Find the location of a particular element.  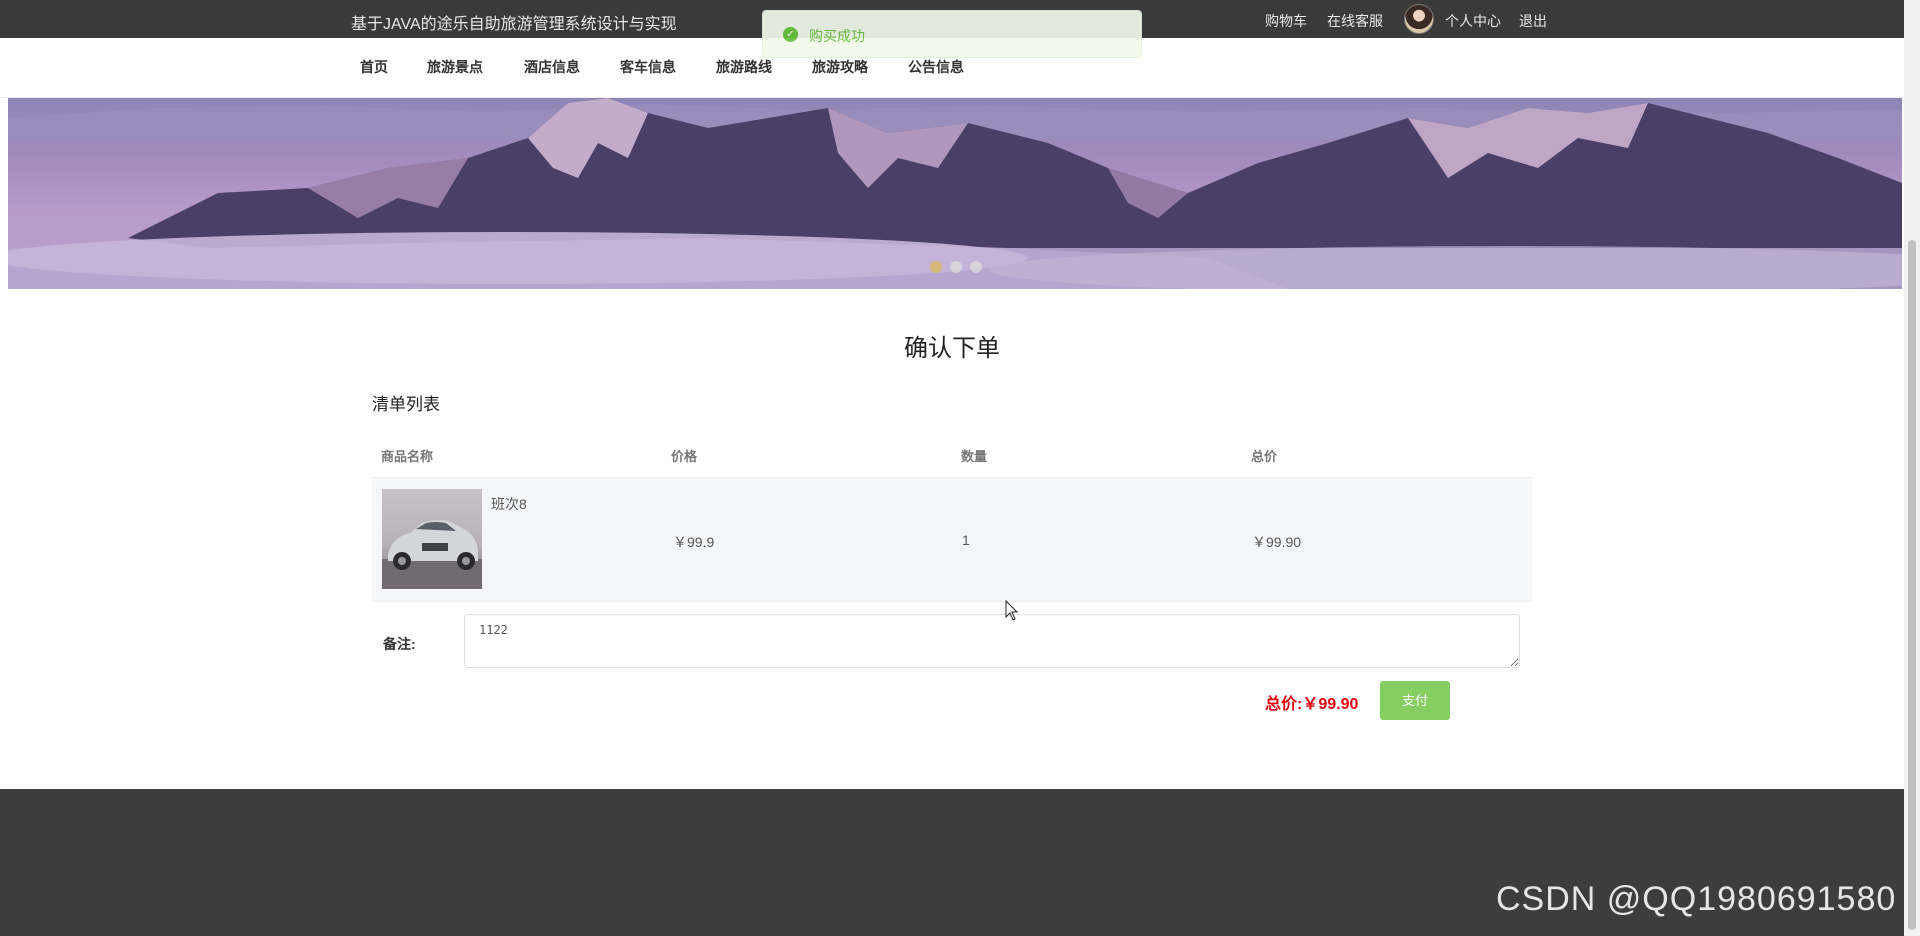

note-label: 备注: is located at coordinates (399, 644).